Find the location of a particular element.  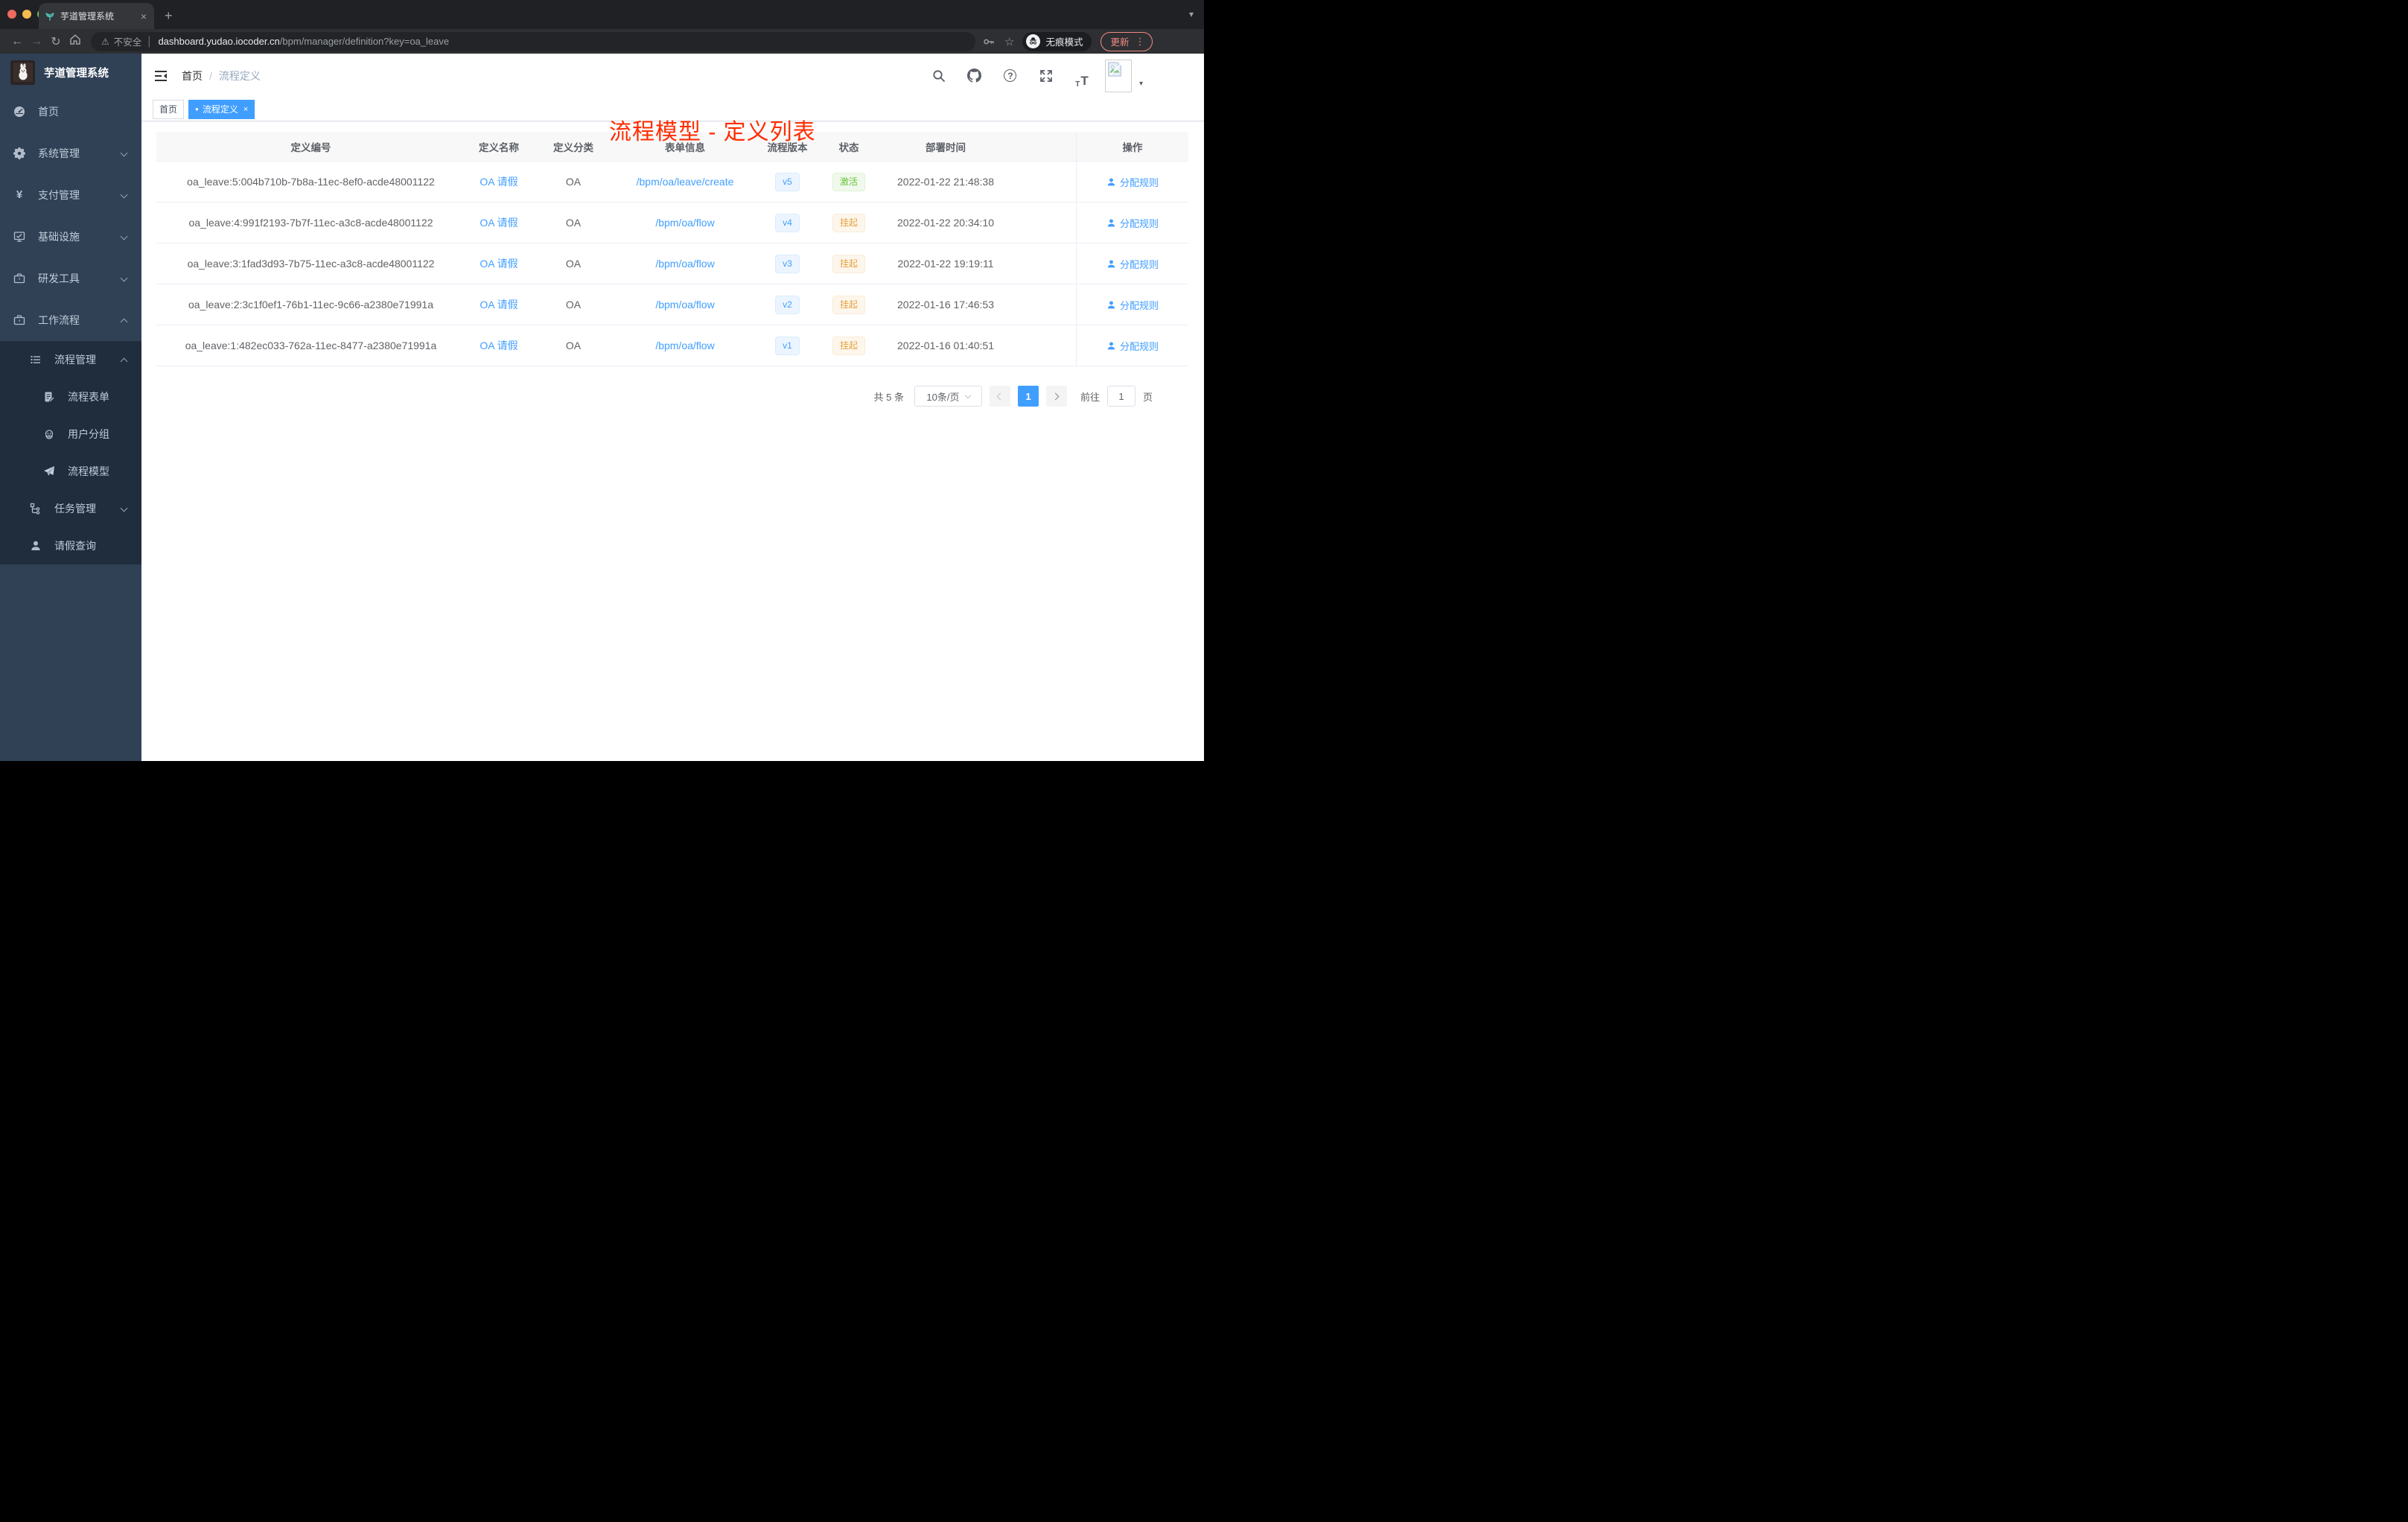

tag-label: 首页 is located at coordinates (168, 109).